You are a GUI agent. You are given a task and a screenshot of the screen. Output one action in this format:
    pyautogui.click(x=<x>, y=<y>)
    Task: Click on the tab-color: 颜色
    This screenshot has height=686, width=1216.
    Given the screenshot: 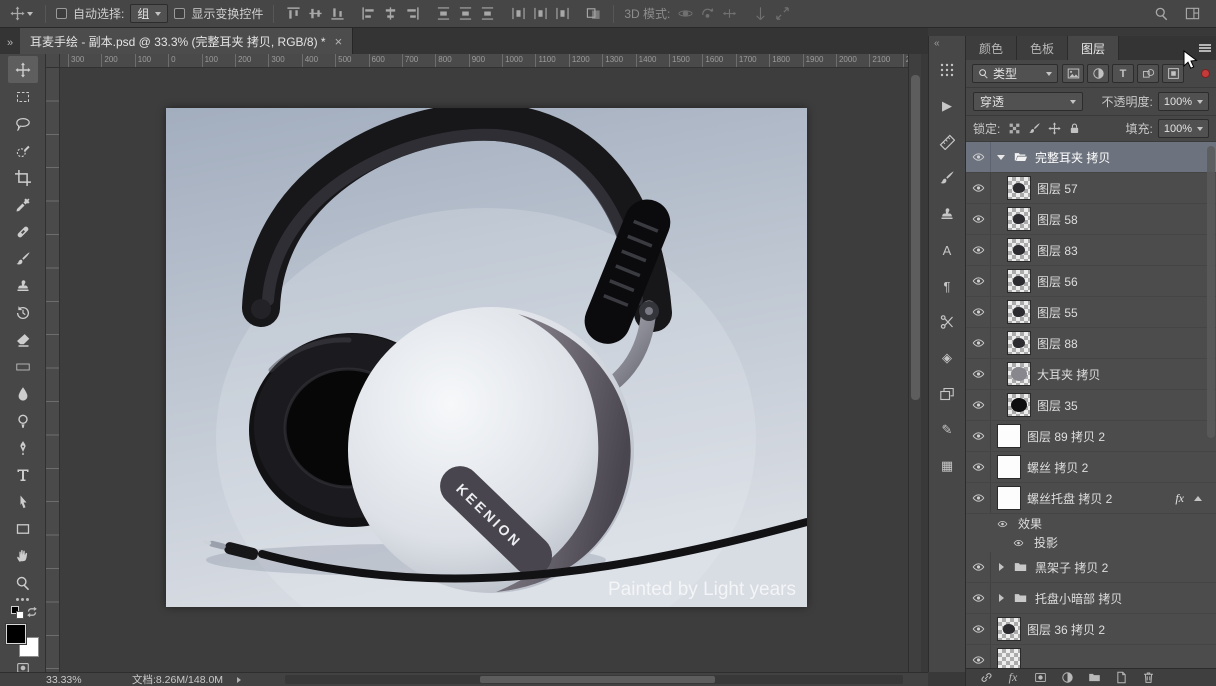 What is the action you would take?
    pyautogui.click(x=992, y=48)
    